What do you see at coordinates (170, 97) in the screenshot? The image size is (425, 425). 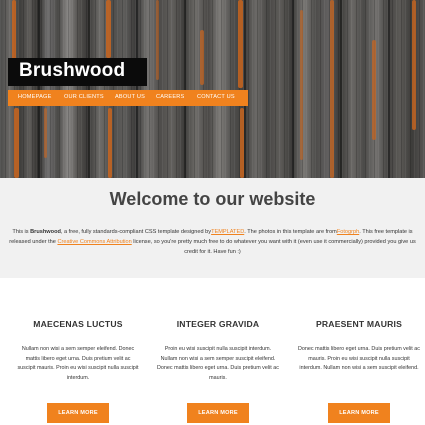 I see `nav-careers: CAREERS` at bounding box center [170, 97].